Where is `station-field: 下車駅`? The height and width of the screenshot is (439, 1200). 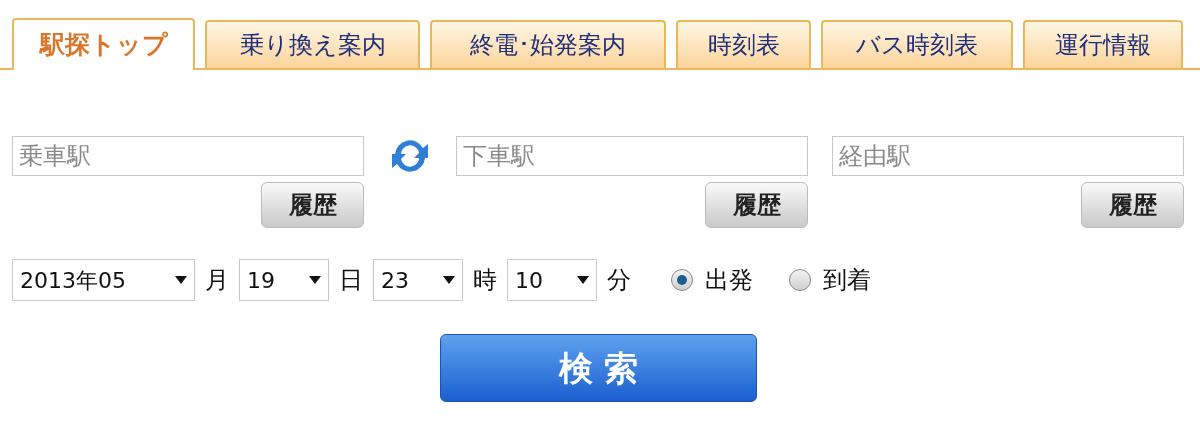
station-field: 下車駅 is located at coordinates (632, 156).